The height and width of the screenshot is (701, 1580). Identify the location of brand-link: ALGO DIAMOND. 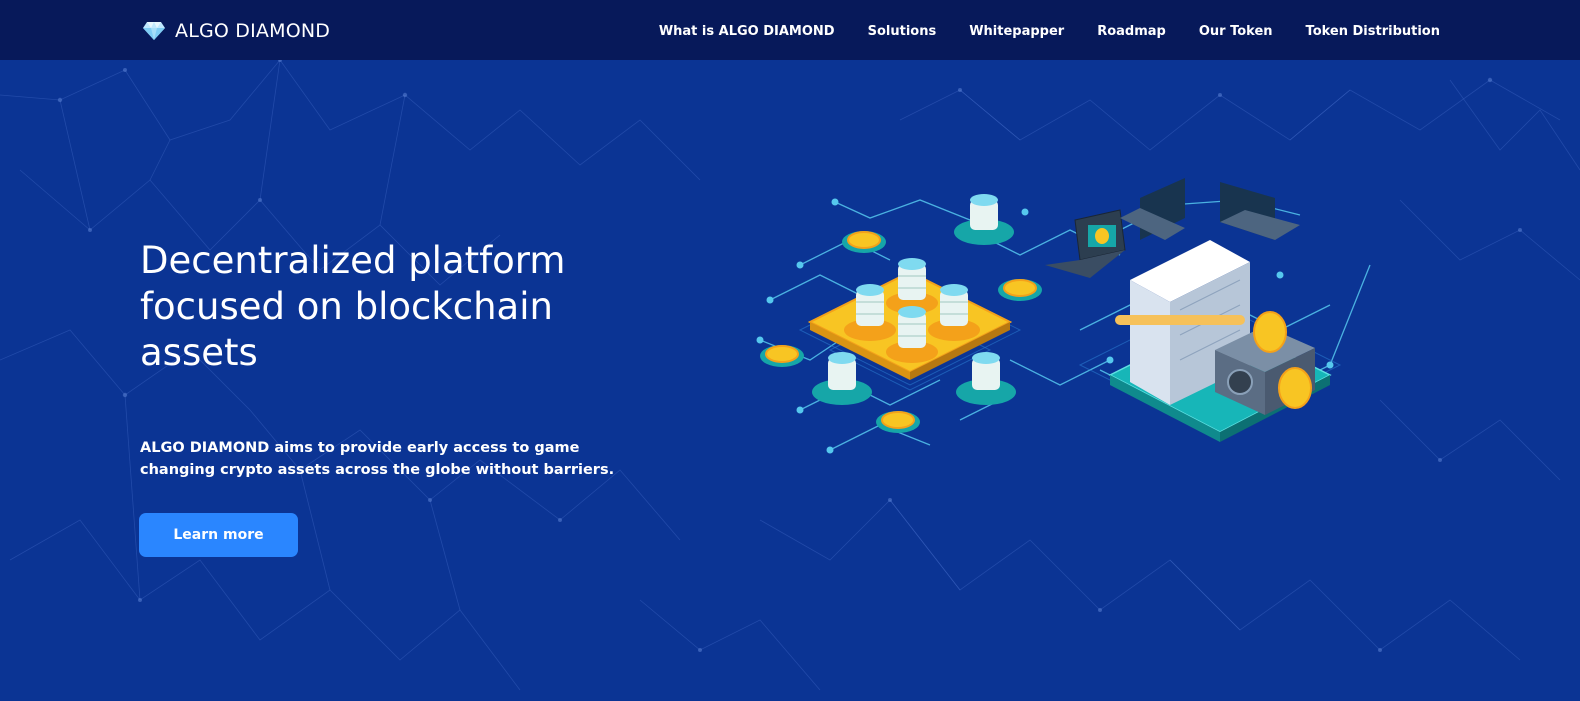
(236, 31).